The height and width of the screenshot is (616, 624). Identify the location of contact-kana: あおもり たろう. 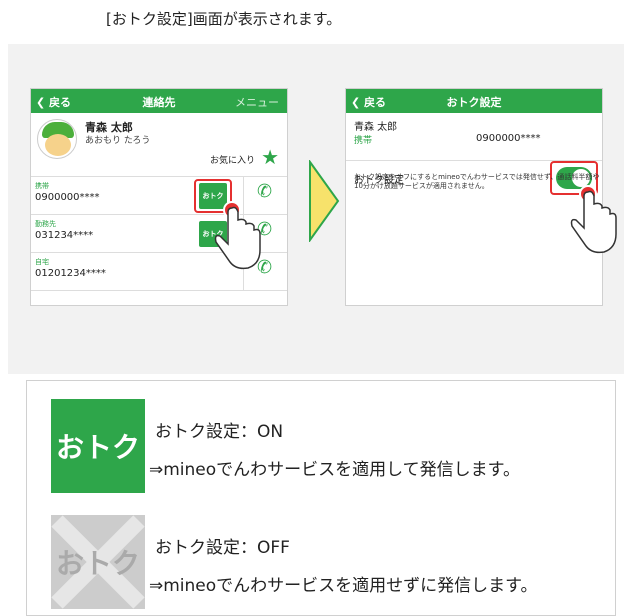
(118, 141).